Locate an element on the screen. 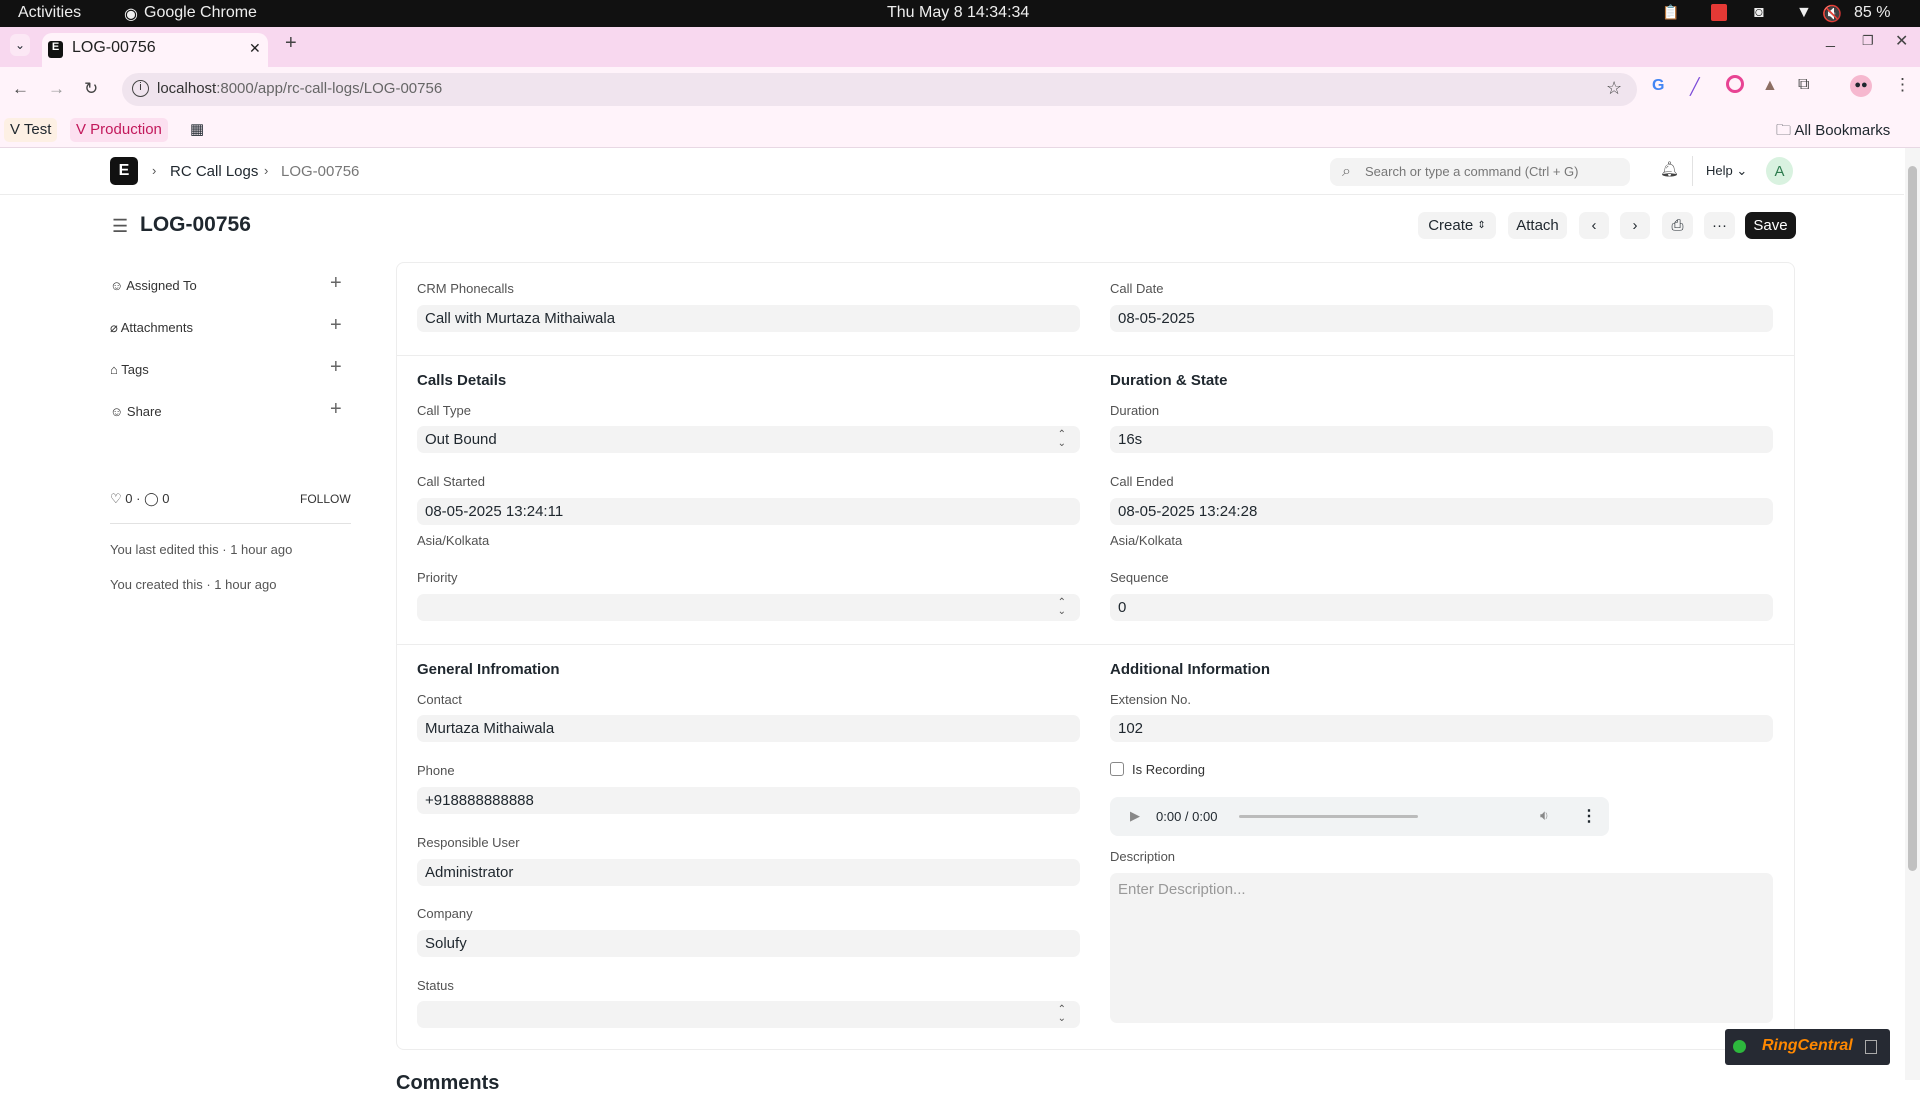 The image size is (1920, 1095). active-app-label: Google Chrome is located at coordinates (200, 12).